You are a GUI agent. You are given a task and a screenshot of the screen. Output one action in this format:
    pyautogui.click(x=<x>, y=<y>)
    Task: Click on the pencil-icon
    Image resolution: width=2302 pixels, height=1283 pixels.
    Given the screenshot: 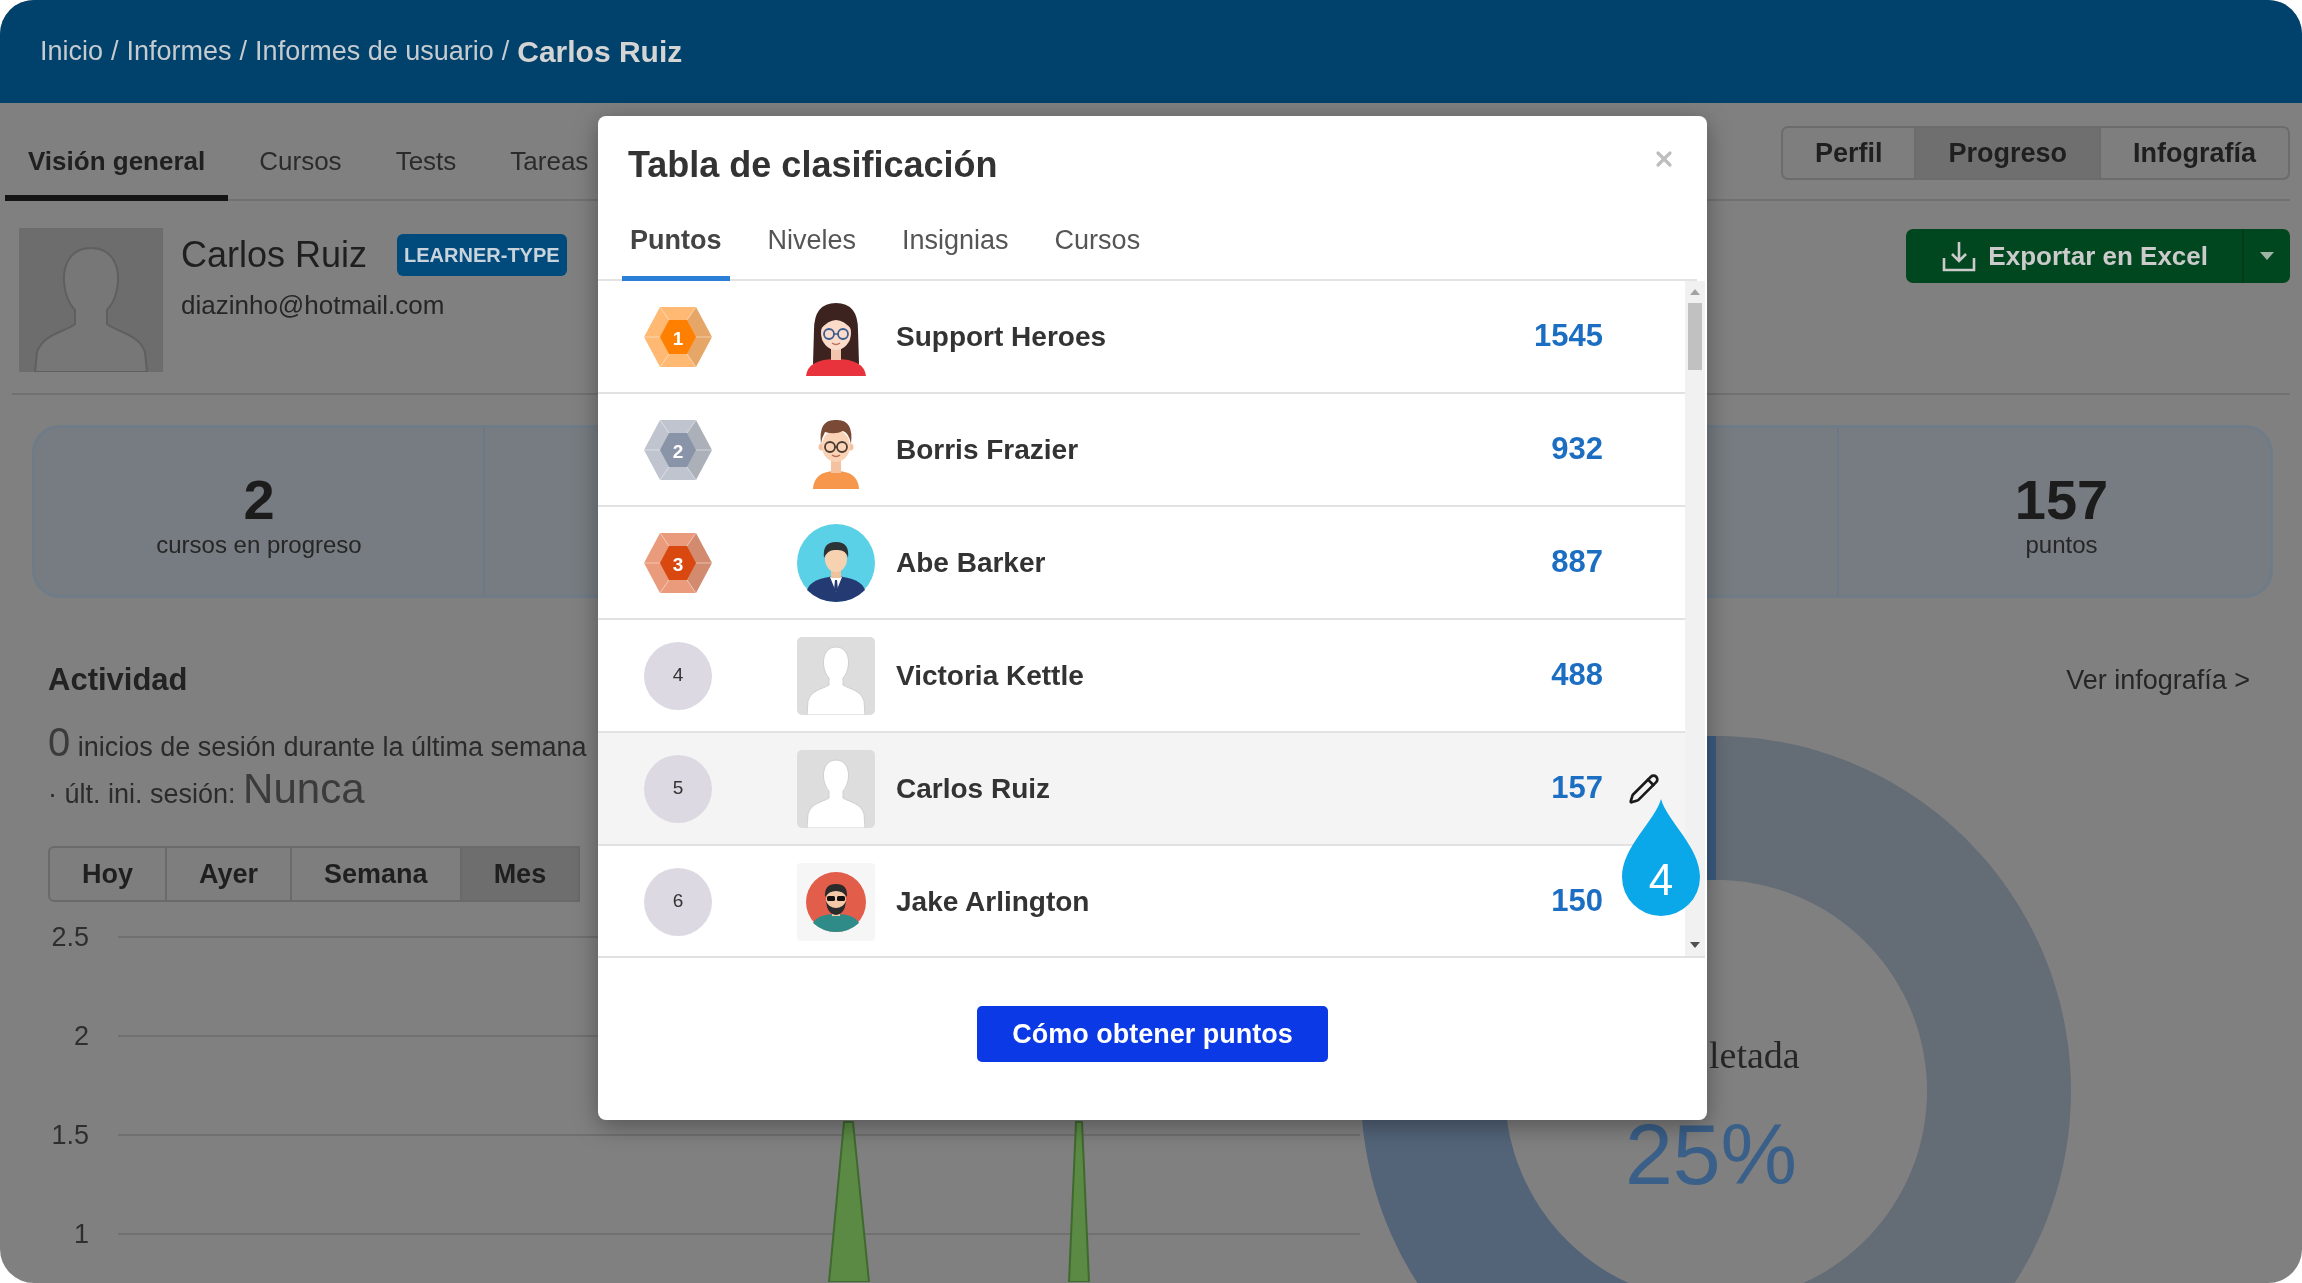 What is the action you would take?
    pyautogui.click(x=1644, y=788)
    